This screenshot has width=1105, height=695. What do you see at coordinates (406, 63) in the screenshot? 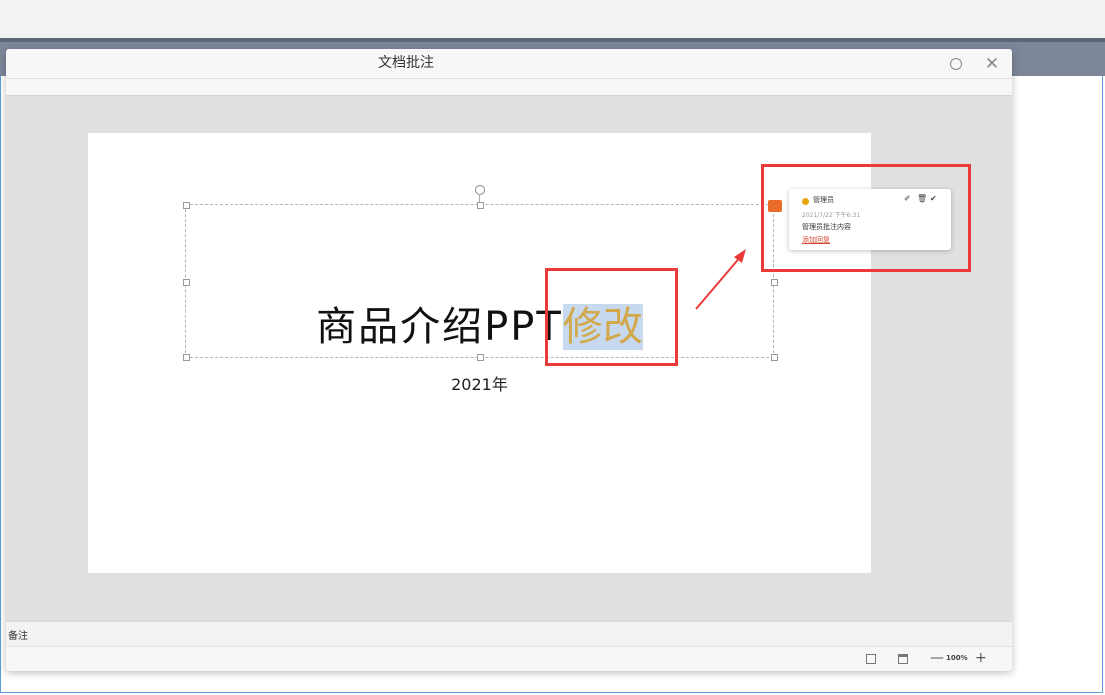
I see `dialog-title: 文档批注` at bounding box center [406, 63].